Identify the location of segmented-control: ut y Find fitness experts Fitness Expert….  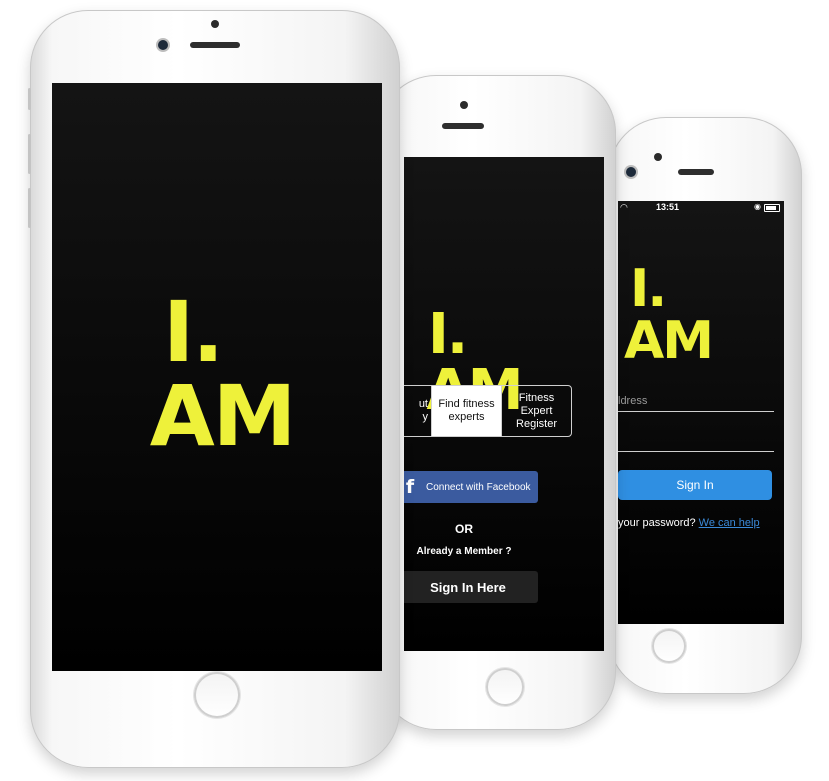
(488, 411).